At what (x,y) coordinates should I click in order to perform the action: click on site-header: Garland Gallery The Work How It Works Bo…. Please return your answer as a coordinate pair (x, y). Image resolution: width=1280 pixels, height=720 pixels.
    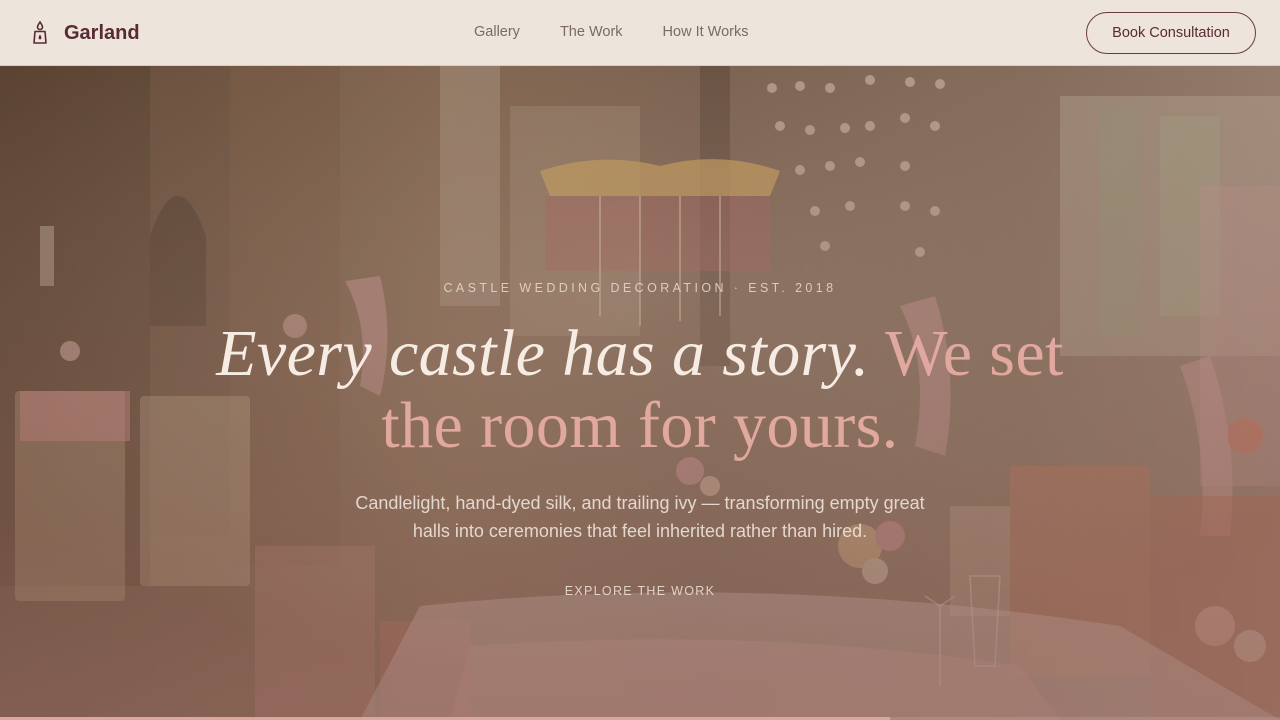
    Looking at the image, I should click on (640, 33).